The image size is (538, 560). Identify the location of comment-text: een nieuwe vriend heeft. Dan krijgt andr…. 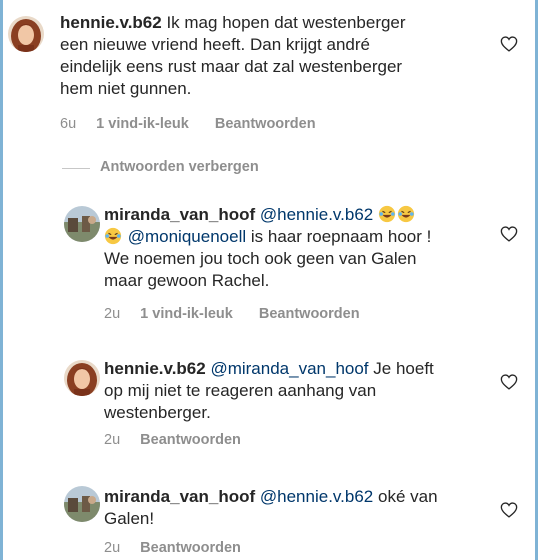
(215, 44).